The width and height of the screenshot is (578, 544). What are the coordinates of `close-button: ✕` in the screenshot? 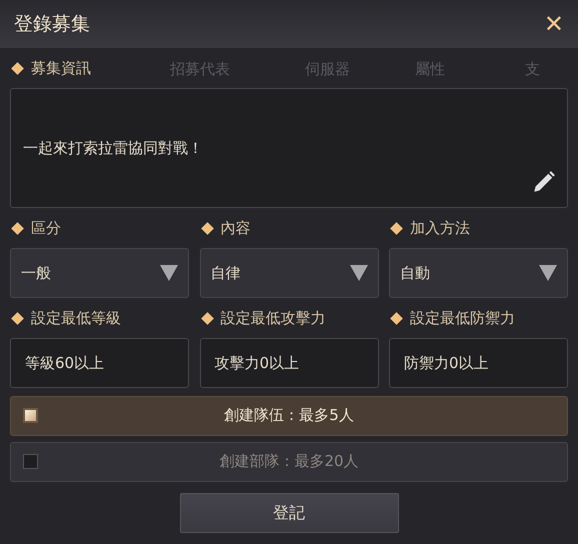 It's located at (554, 24).